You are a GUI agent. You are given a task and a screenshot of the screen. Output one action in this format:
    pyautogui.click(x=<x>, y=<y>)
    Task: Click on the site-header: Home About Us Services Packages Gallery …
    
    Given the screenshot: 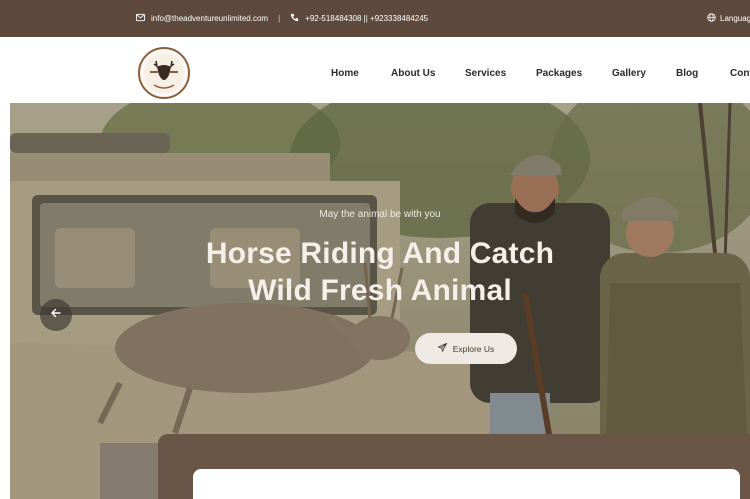 What is the action you would take?
    pyautogui.click(x=375, y=70)
    